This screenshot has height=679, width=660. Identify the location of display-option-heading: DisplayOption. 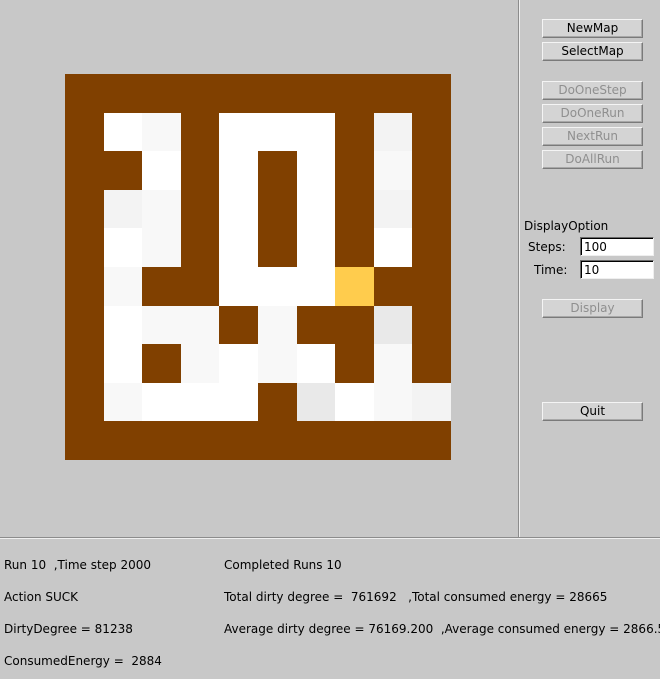
(566, 226).